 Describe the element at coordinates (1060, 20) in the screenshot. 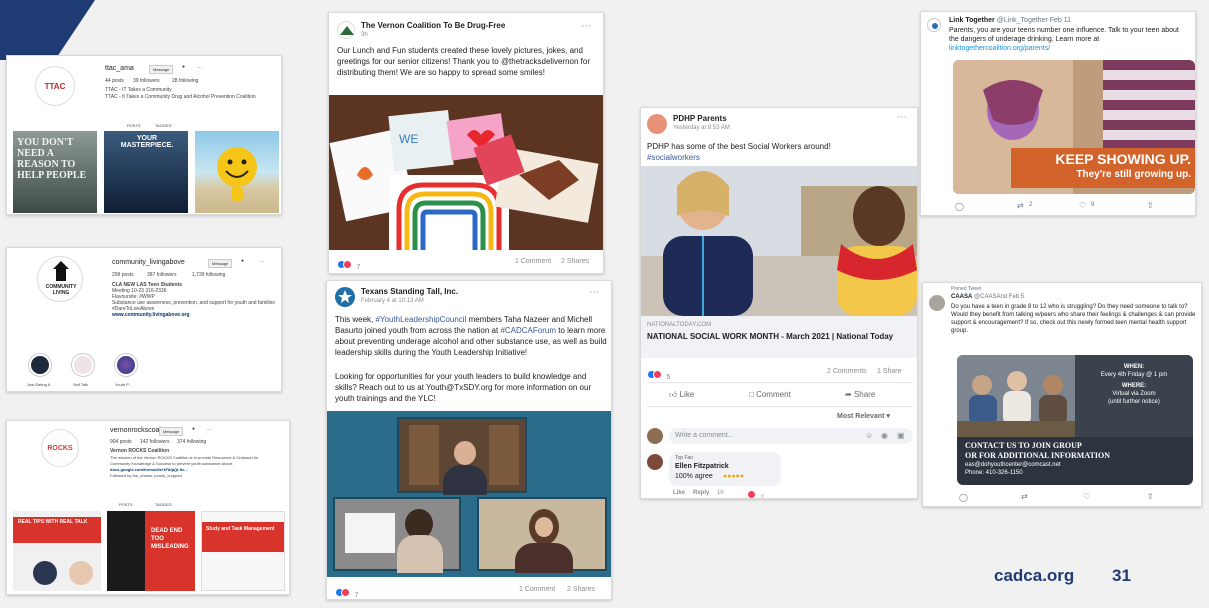

I see `tweet-date: Feb 11` at that location.